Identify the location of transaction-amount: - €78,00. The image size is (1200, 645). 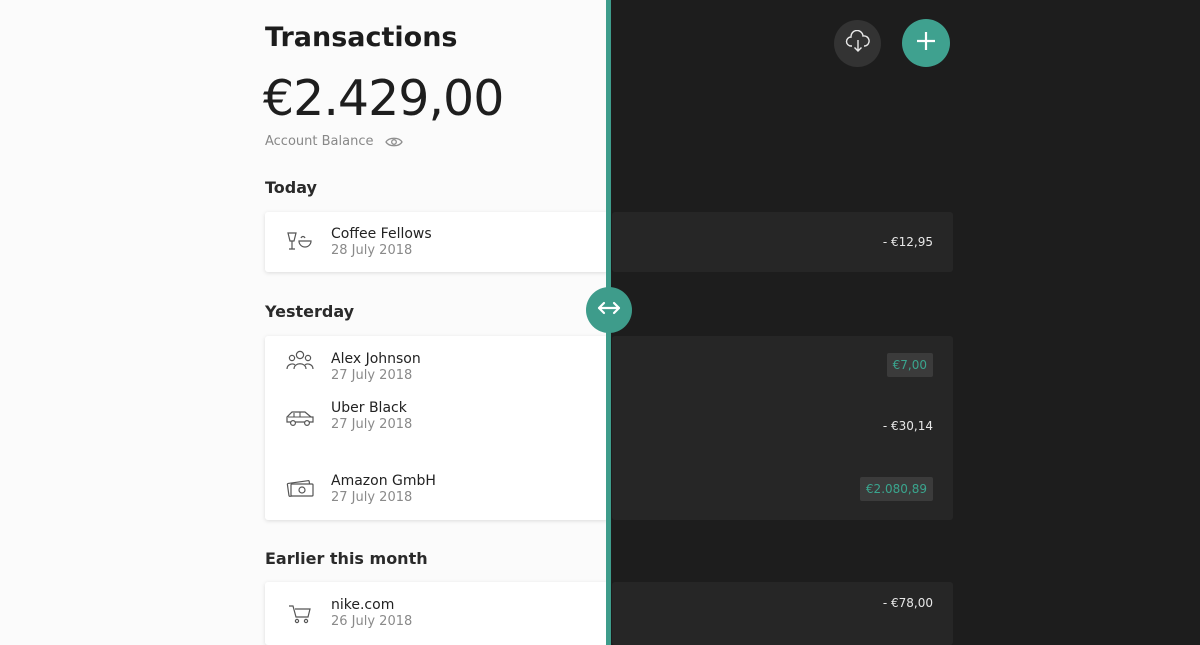
(907, 603).